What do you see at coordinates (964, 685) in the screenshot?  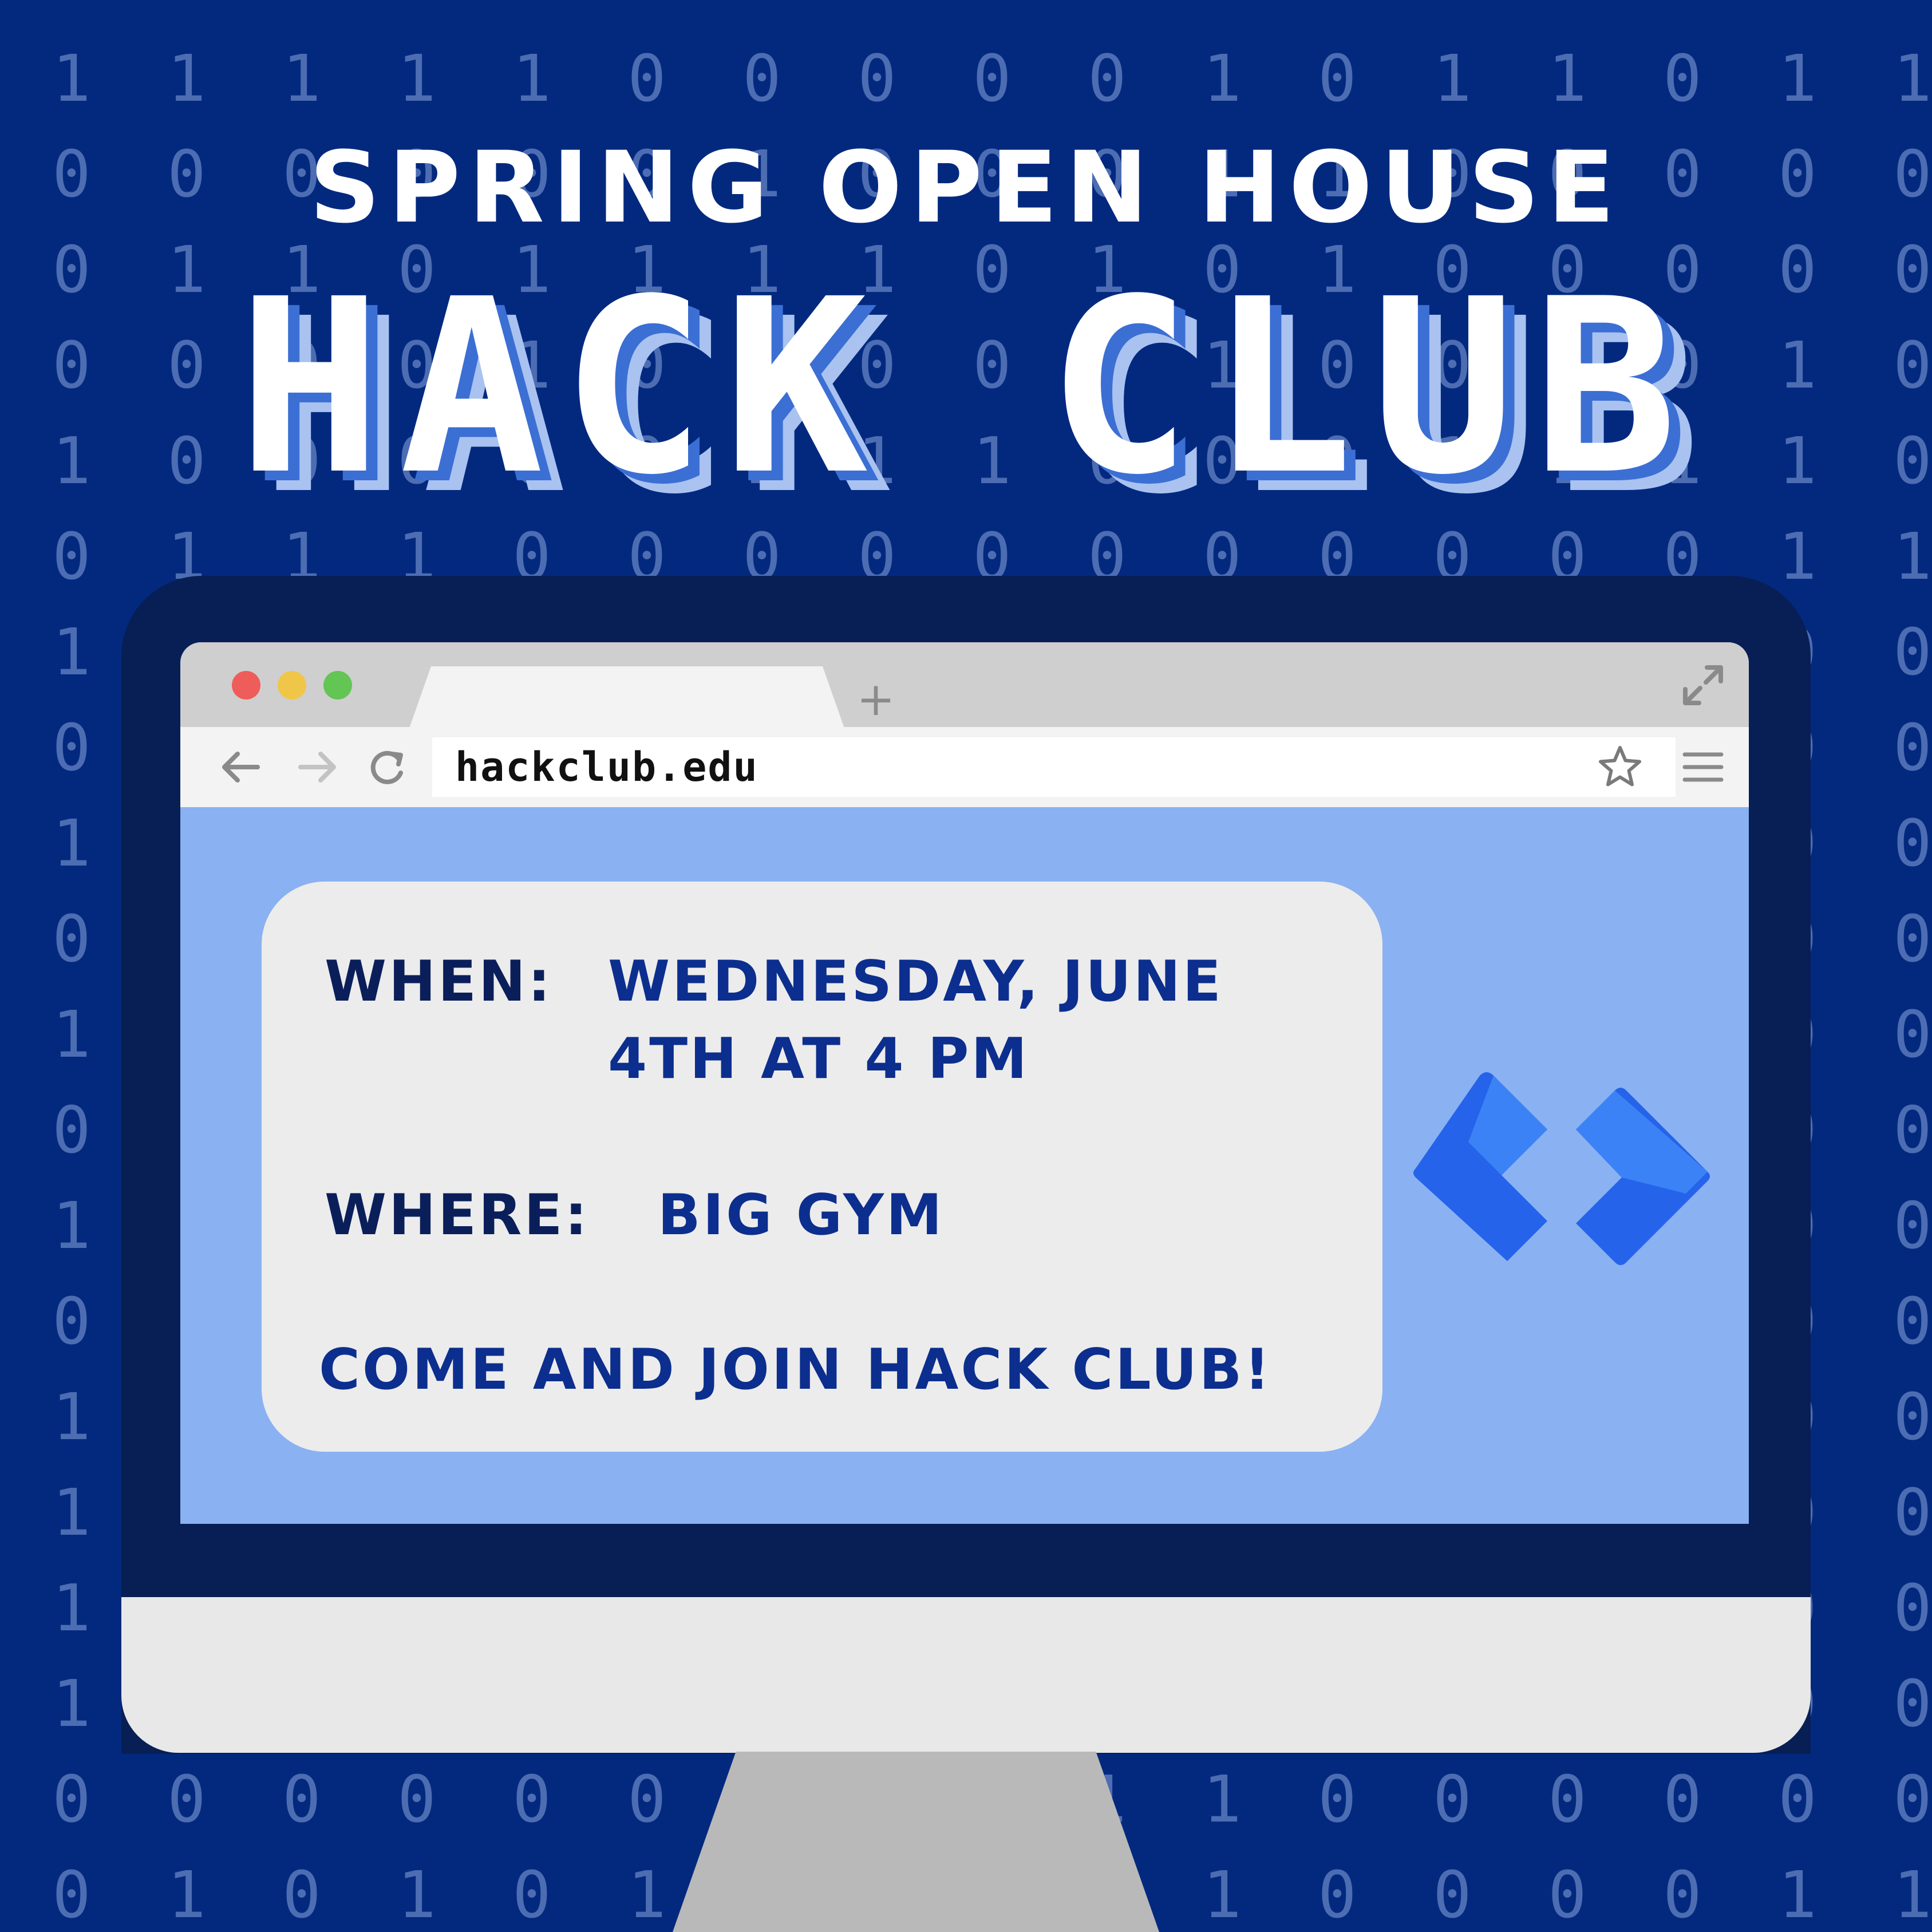 I see `browser-tab-bar: +` at bounding box center [964, 685].